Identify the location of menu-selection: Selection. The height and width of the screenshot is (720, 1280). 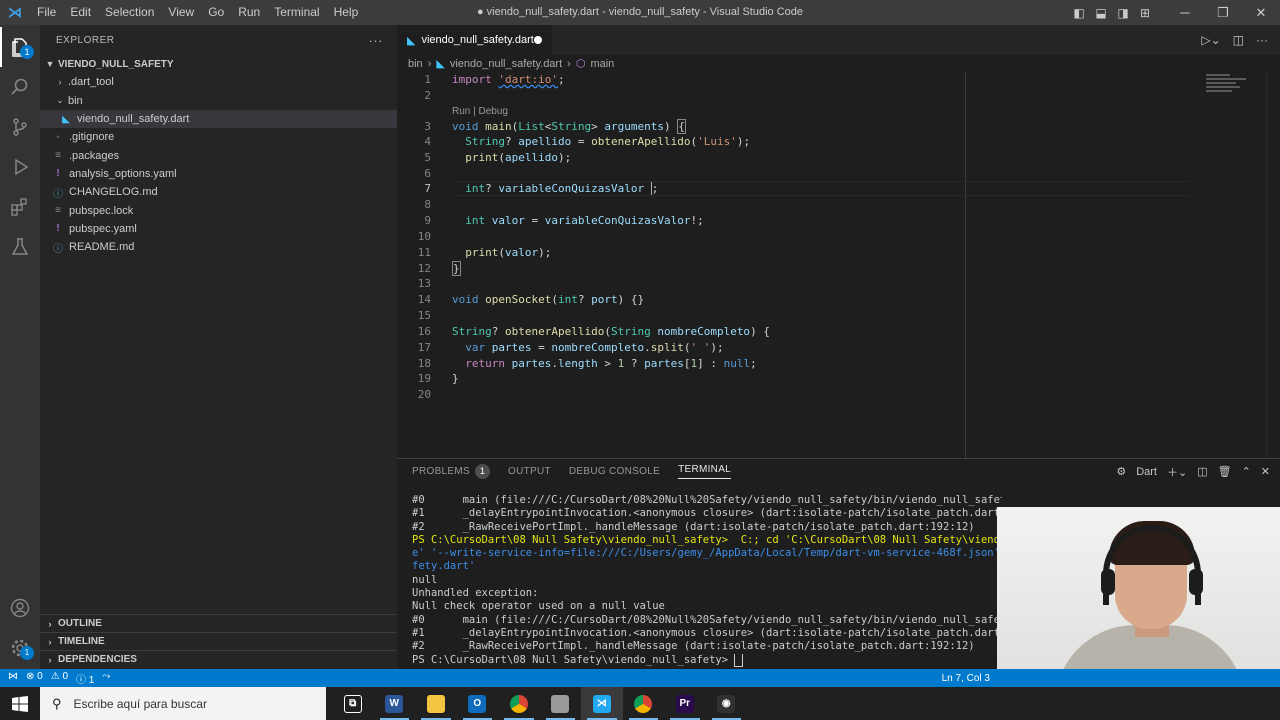
(129, 12).